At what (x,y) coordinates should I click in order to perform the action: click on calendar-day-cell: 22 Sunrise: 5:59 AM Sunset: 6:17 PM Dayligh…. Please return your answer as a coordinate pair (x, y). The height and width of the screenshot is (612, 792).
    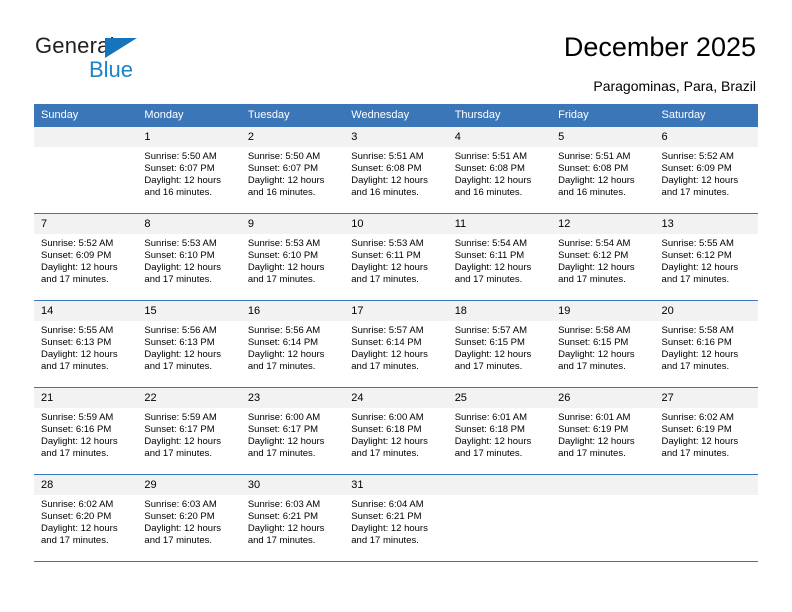
    Looking at the image, I should click on (189, 431).